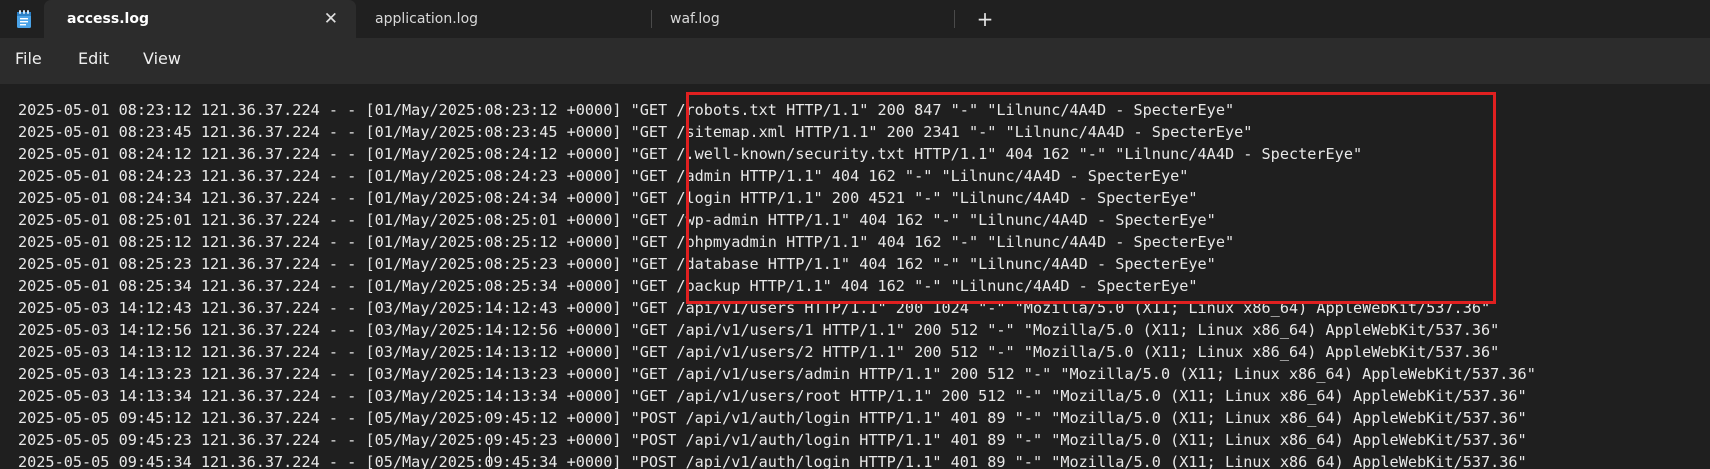  What do you see at coordinates (28, 58) in the screenshot?
I see `menu-file: File` at bounding box center [28, 58].